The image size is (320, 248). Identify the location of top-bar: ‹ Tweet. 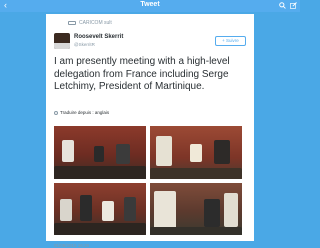
(150, 6).